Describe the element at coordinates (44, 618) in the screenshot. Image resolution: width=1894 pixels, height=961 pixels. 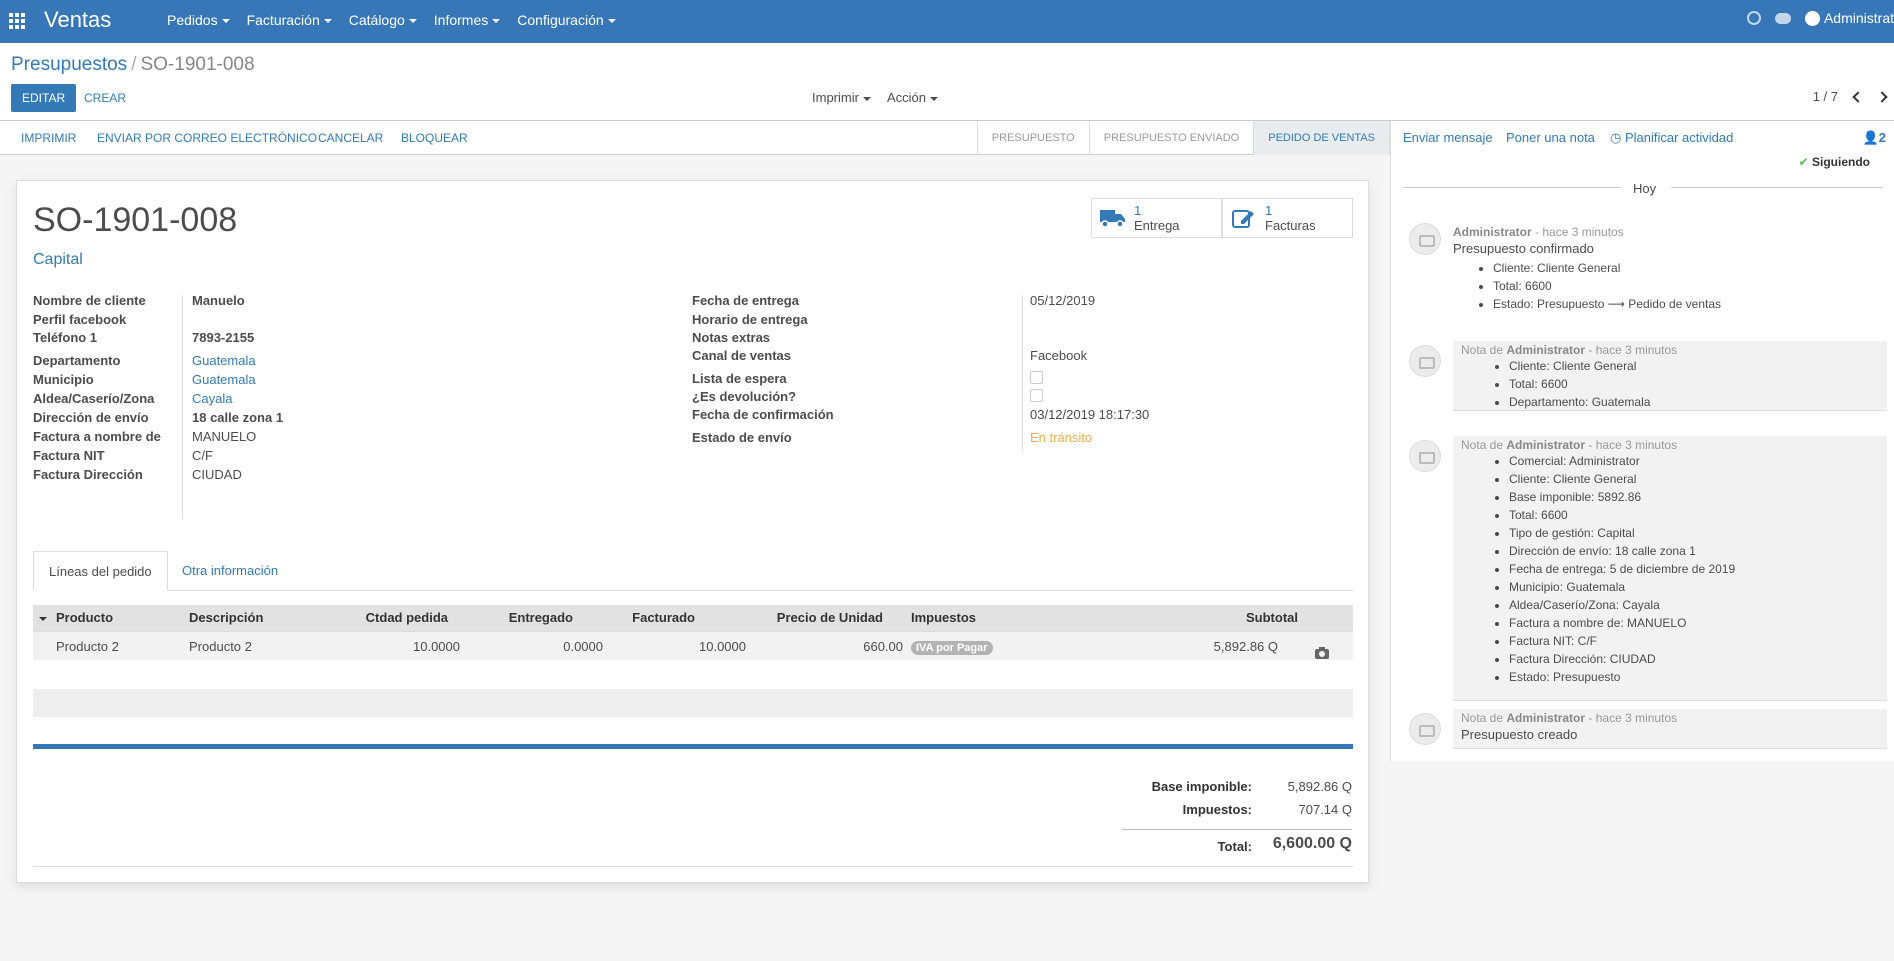
I see `sort-caret-icon` at that location.